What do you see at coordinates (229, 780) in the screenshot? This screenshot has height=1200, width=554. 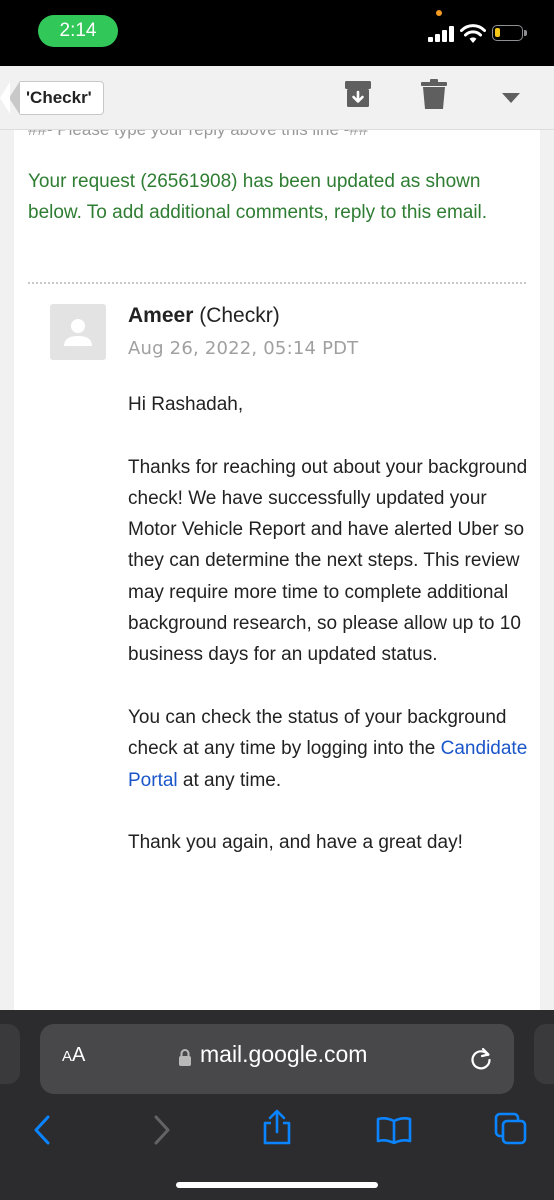 I see `paragraph-2-end: at any time.` at bounding box center [229, 780].